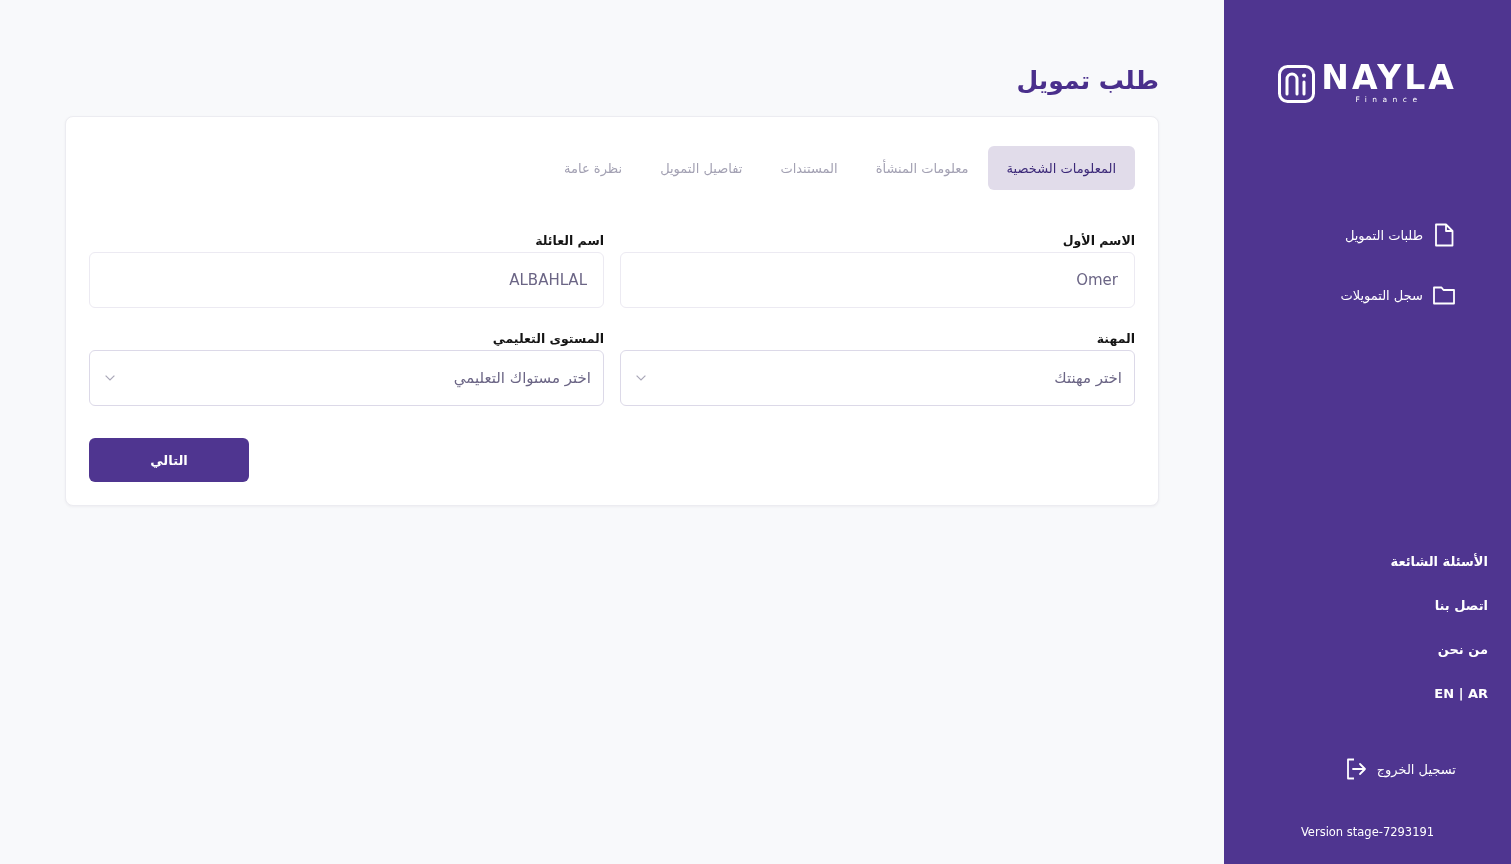 The image size is (1511, 864). What do you see at coordinates (1115, 339) in the screenshot?
I see `field-label: المهنة` at bounding box center [1115, 339].